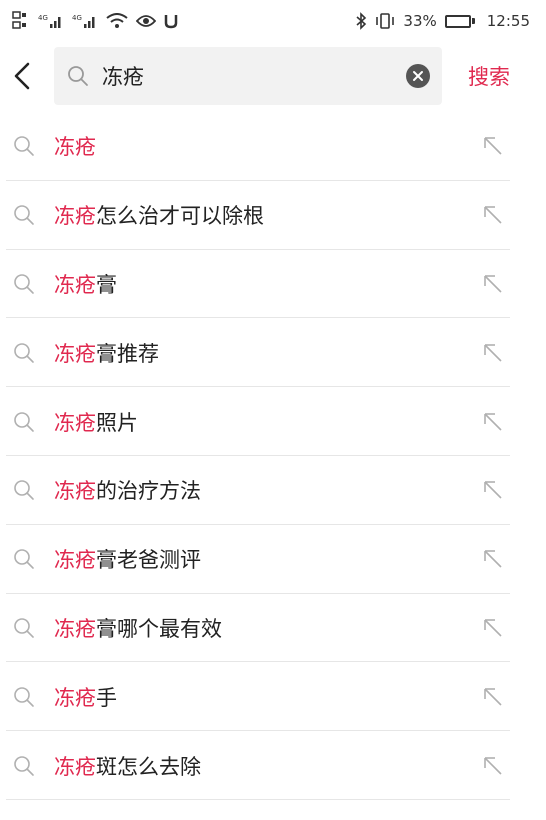  Describe the element at coordinates (148, 766) in the screenshot. I see `suggestion-rest: 斑怎么去除` at that location.